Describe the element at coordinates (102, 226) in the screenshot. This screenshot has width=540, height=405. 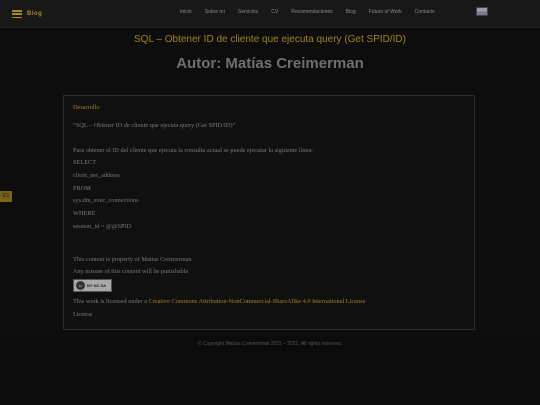
I see `code-line: session_id = @@SPID` at that location.